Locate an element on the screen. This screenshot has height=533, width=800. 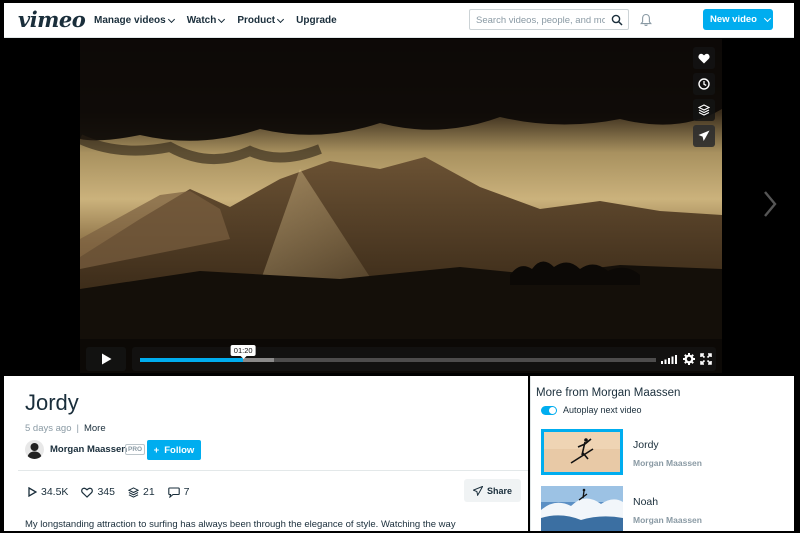
share-player-button is located at coordinates (704, 136).